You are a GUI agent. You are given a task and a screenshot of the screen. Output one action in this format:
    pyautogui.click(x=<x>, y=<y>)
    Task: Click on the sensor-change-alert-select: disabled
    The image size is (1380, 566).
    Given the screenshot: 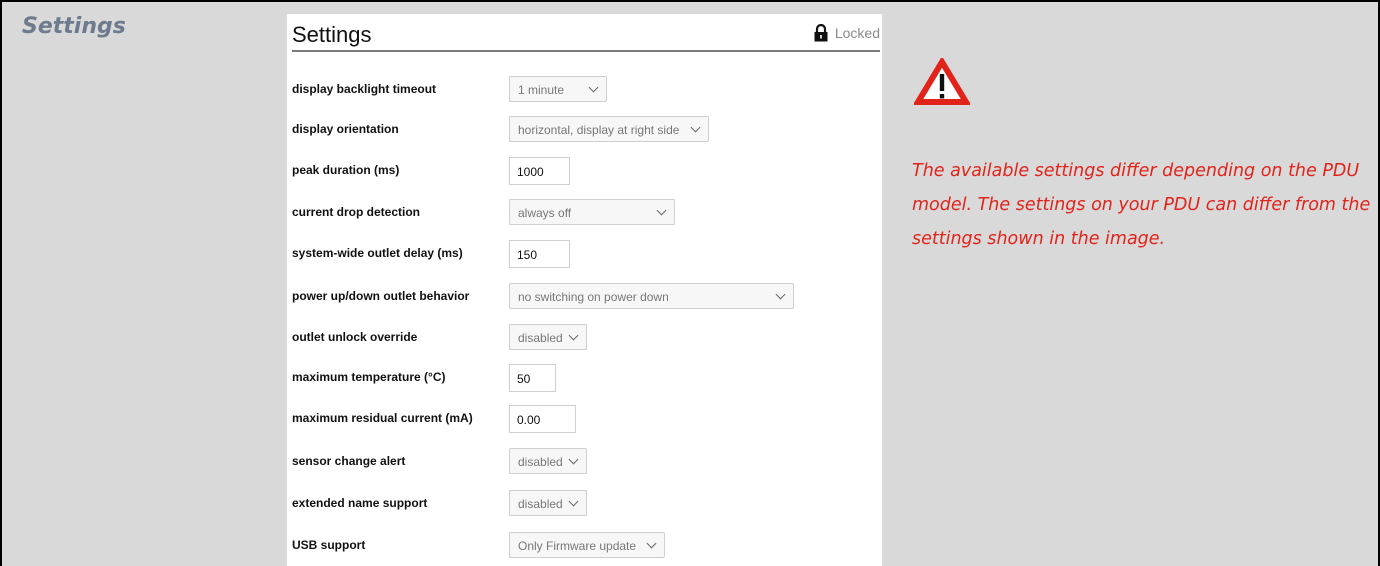 What is the action you would take?
    pyautogui.click(x=548, y=461)
    